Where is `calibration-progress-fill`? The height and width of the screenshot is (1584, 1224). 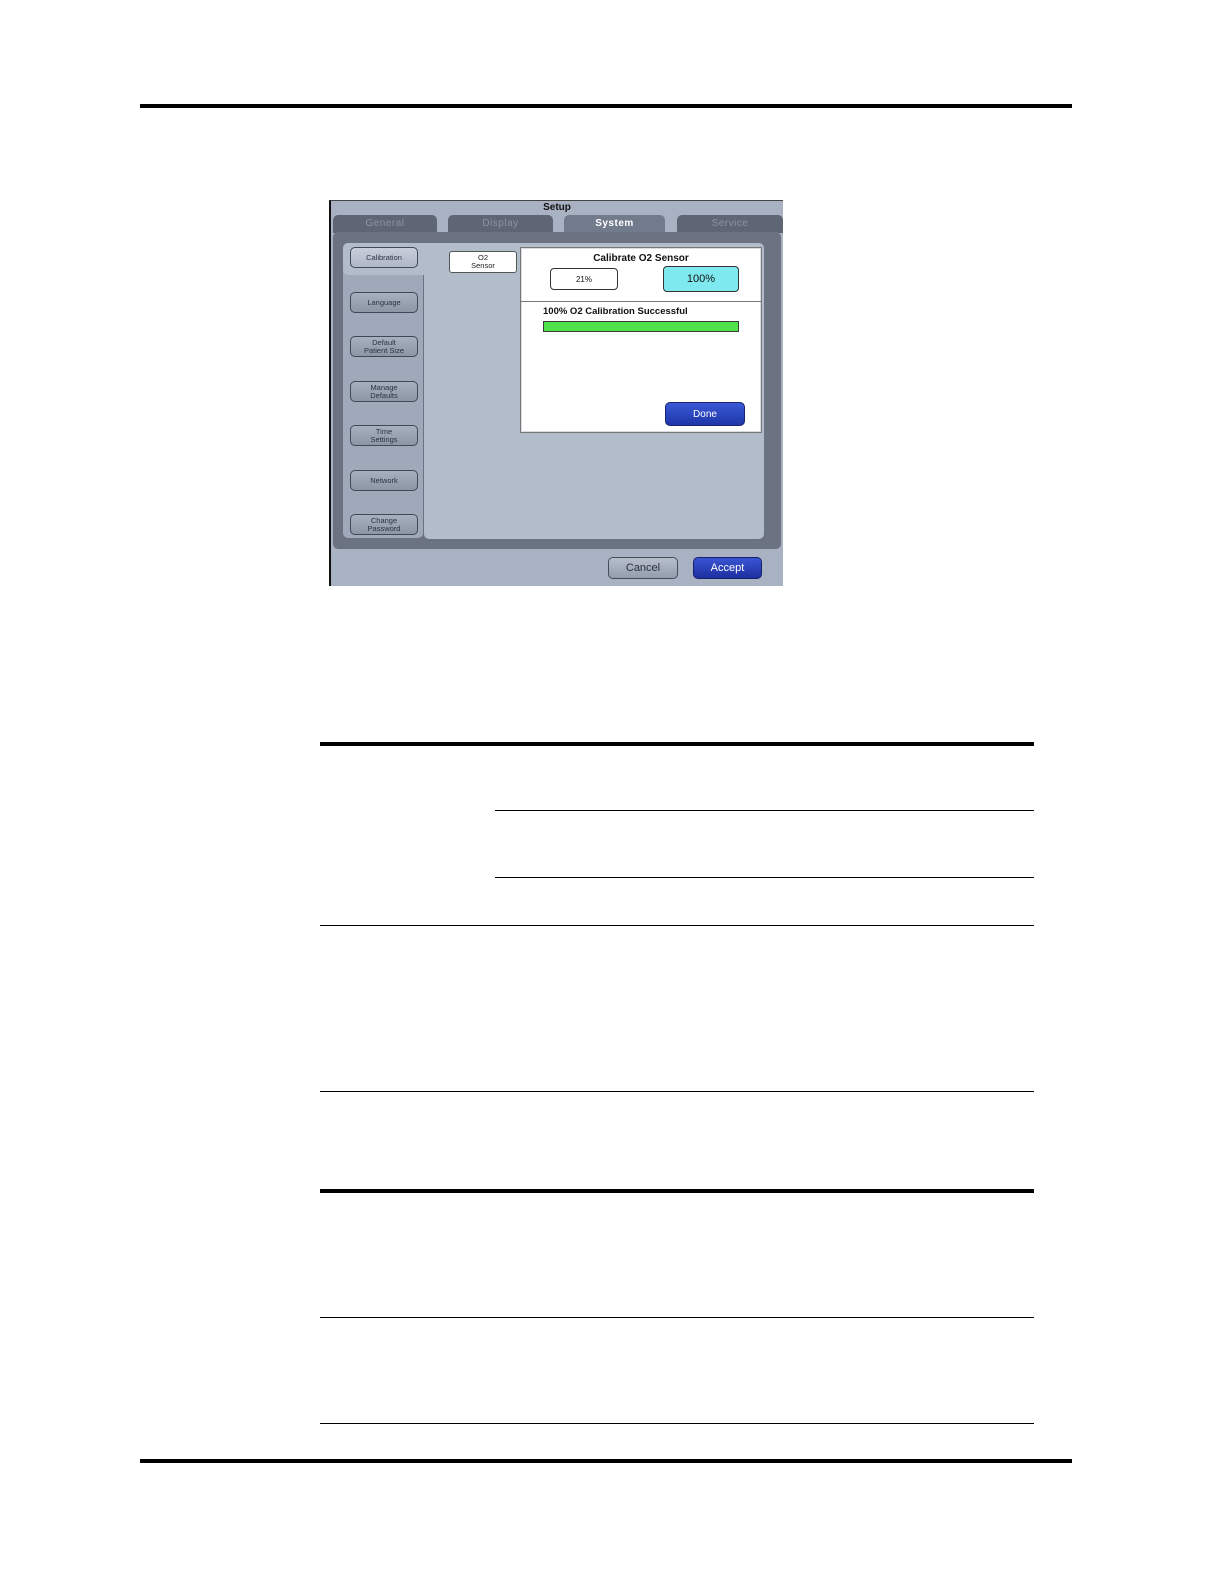 calibration-progress-fill is located at coordinates (641, 326).